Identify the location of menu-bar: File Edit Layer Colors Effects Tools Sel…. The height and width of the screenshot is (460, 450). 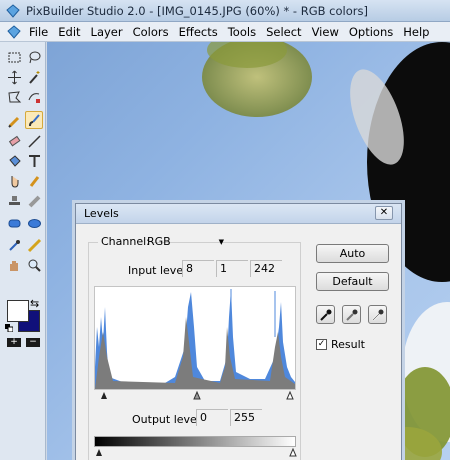
(225, 32).